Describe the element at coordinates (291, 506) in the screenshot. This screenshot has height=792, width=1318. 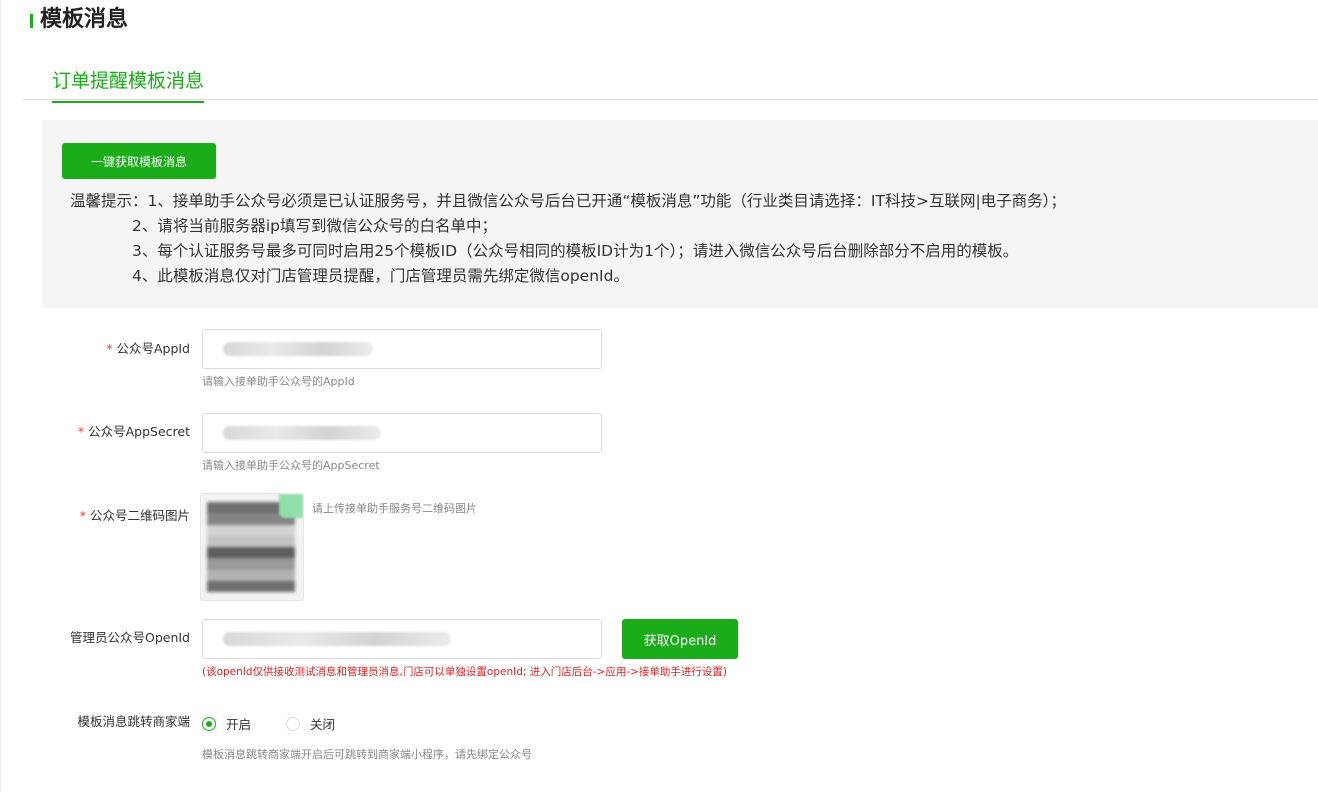
I see `qrcode-logo` at that location.